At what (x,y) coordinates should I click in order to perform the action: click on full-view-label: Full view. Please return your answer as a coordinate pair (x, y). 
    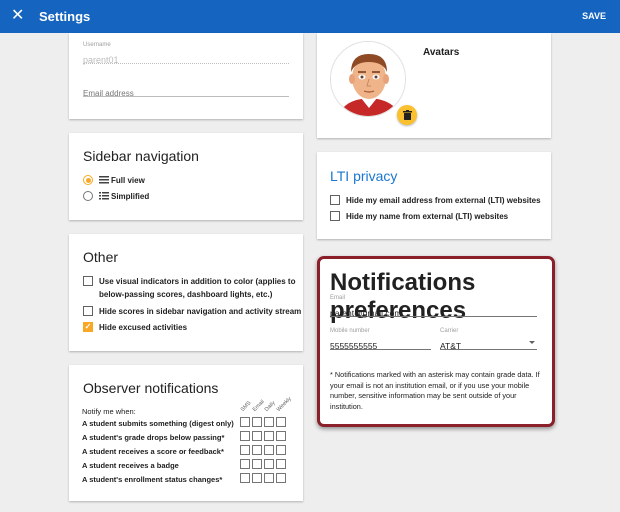
    Looking at the image, I should click on (128, 180).